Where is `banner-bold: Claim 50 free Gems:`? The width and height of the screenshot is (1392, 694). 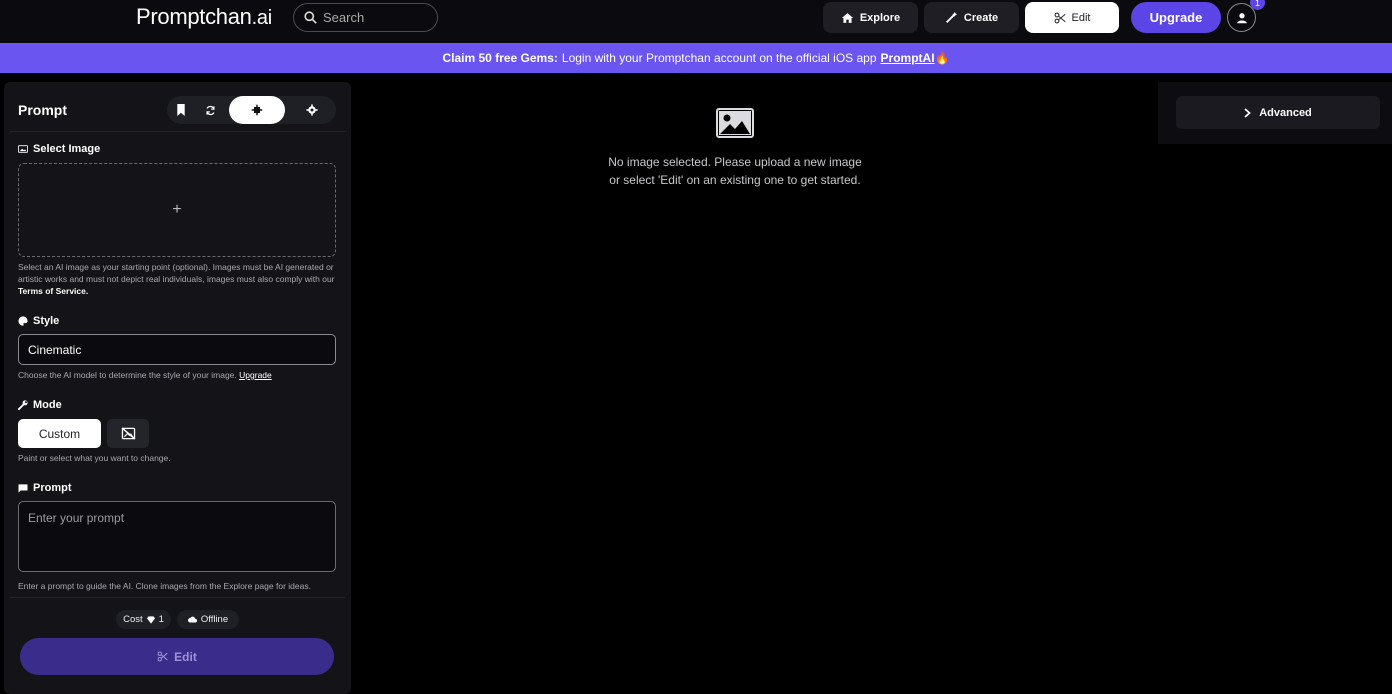 banner-bold: Claim 50 free Gems: is located at coordinates (500, 58).